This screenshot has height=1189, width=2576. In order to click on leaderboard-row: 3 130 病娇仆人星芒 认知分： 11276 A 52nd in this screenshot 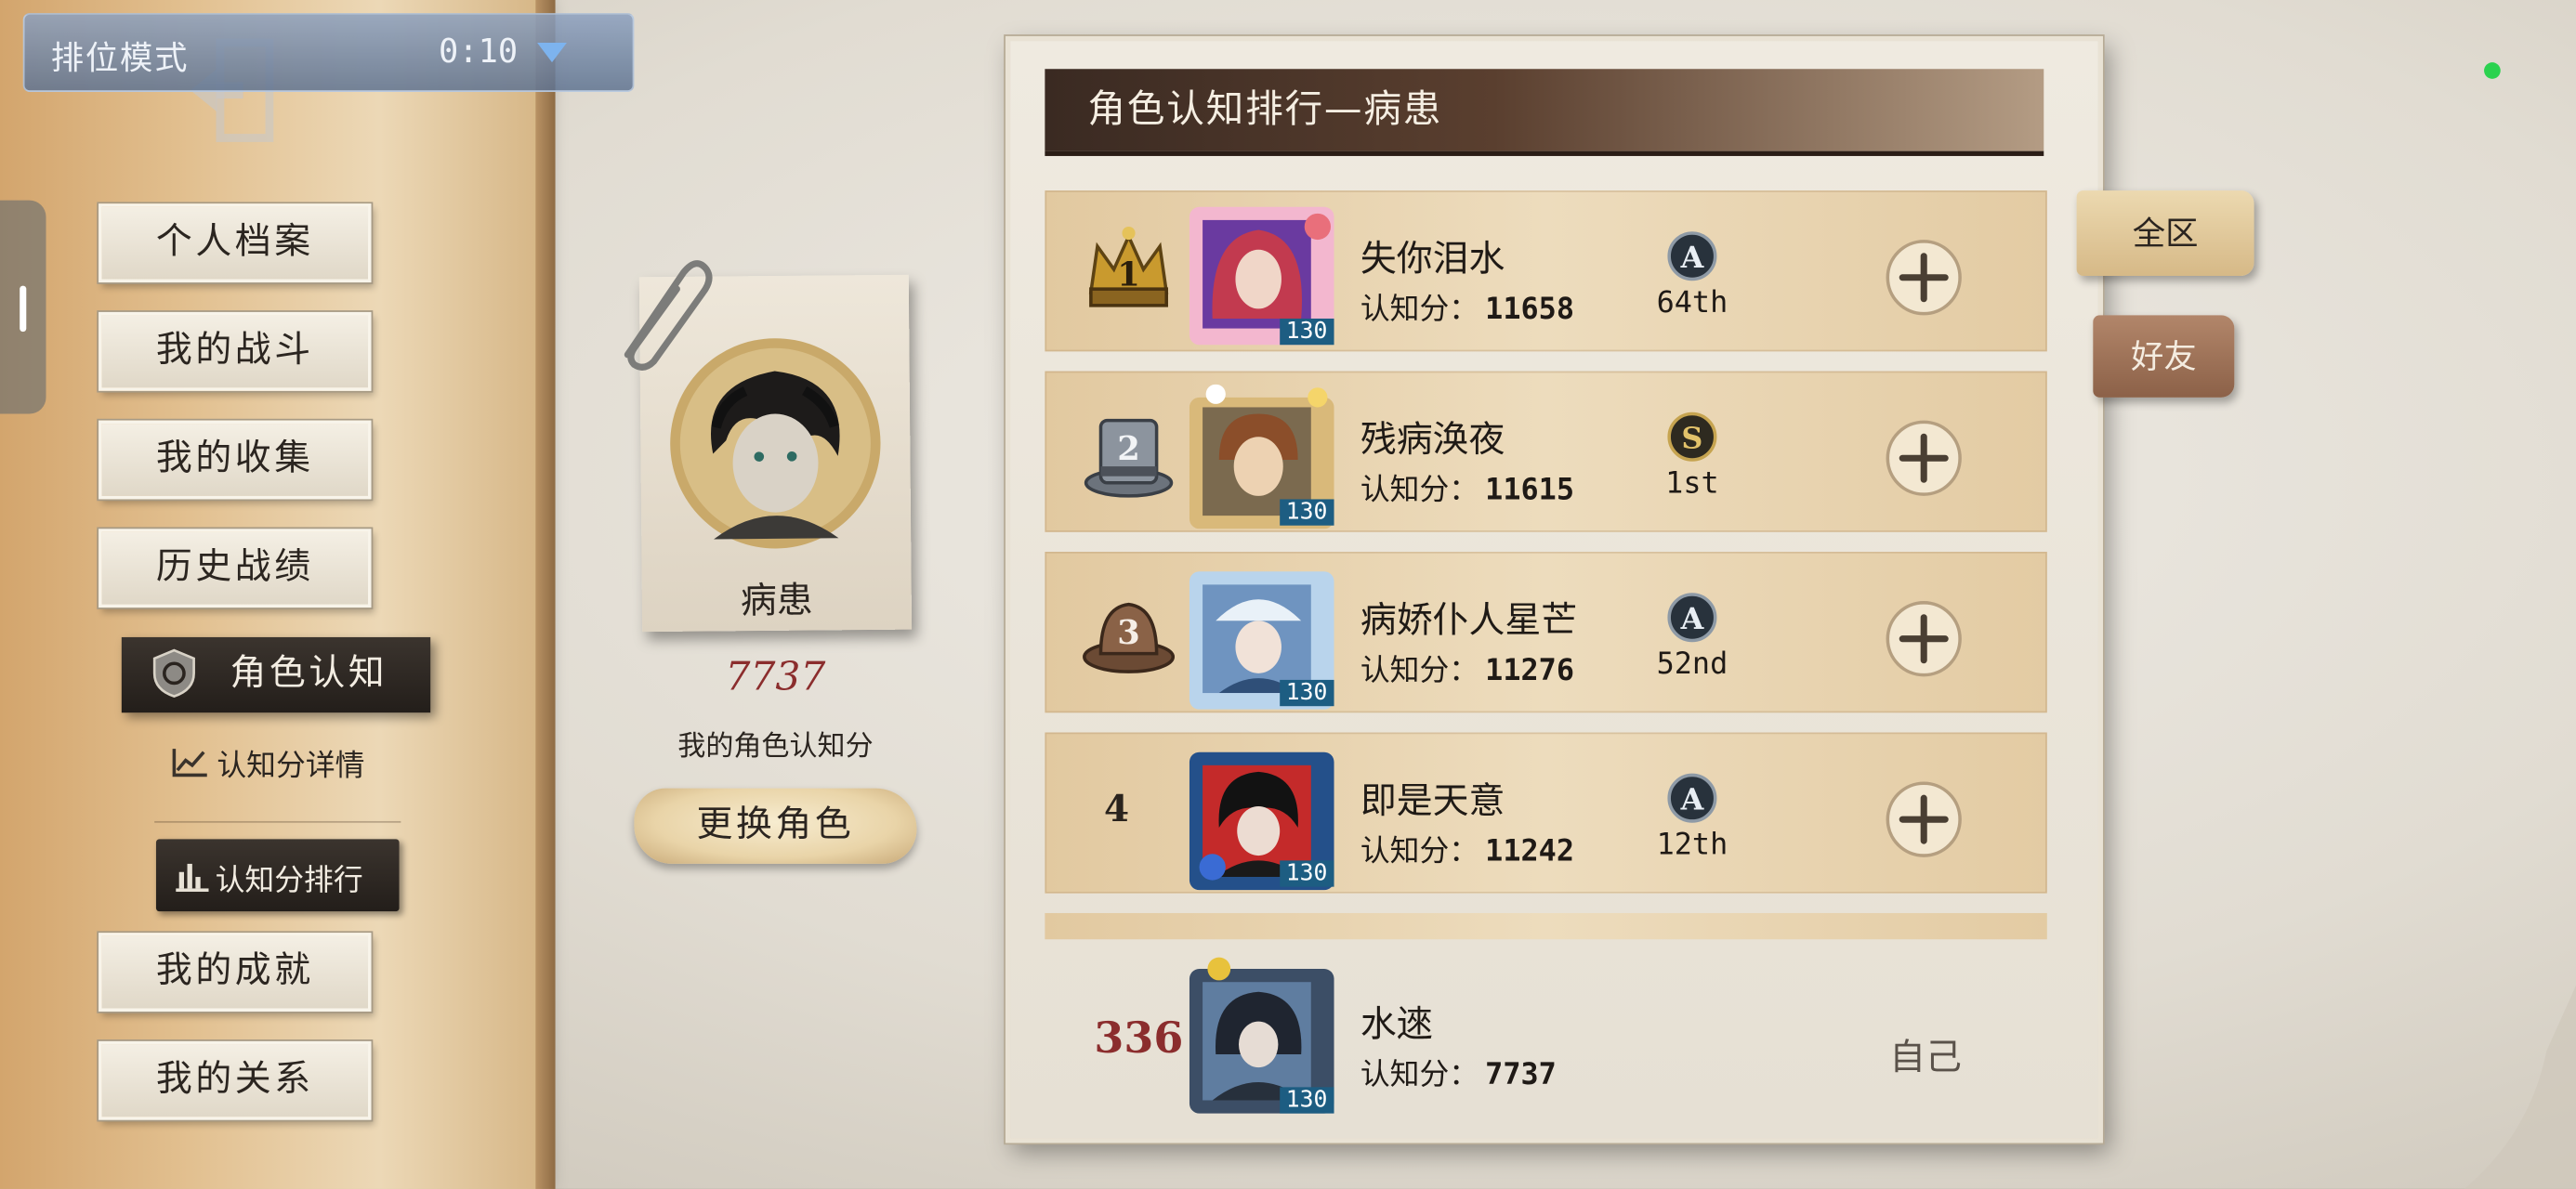, I will do `click(1546, 632)`.